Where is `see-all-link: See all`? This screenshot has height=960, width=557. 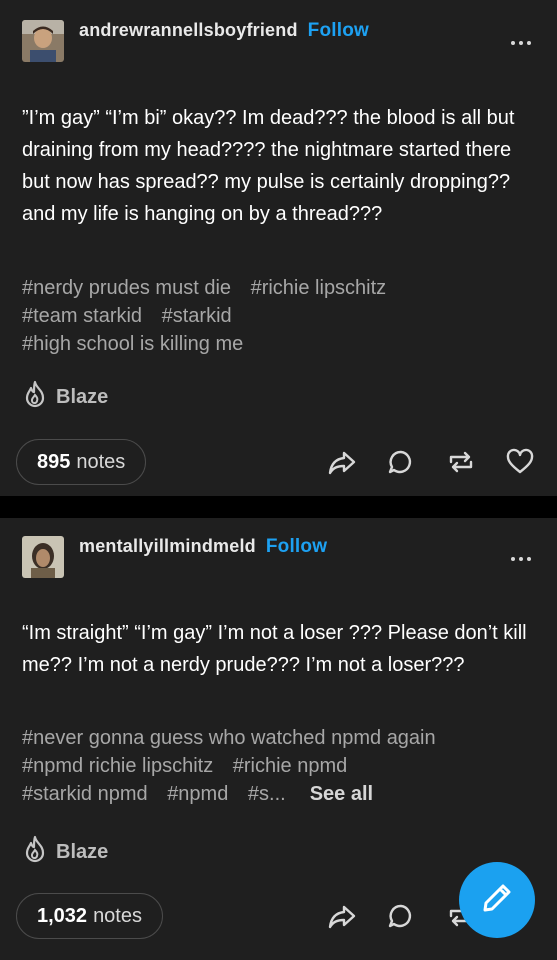 see-all-link: See all is located at coordinates (341, 794).